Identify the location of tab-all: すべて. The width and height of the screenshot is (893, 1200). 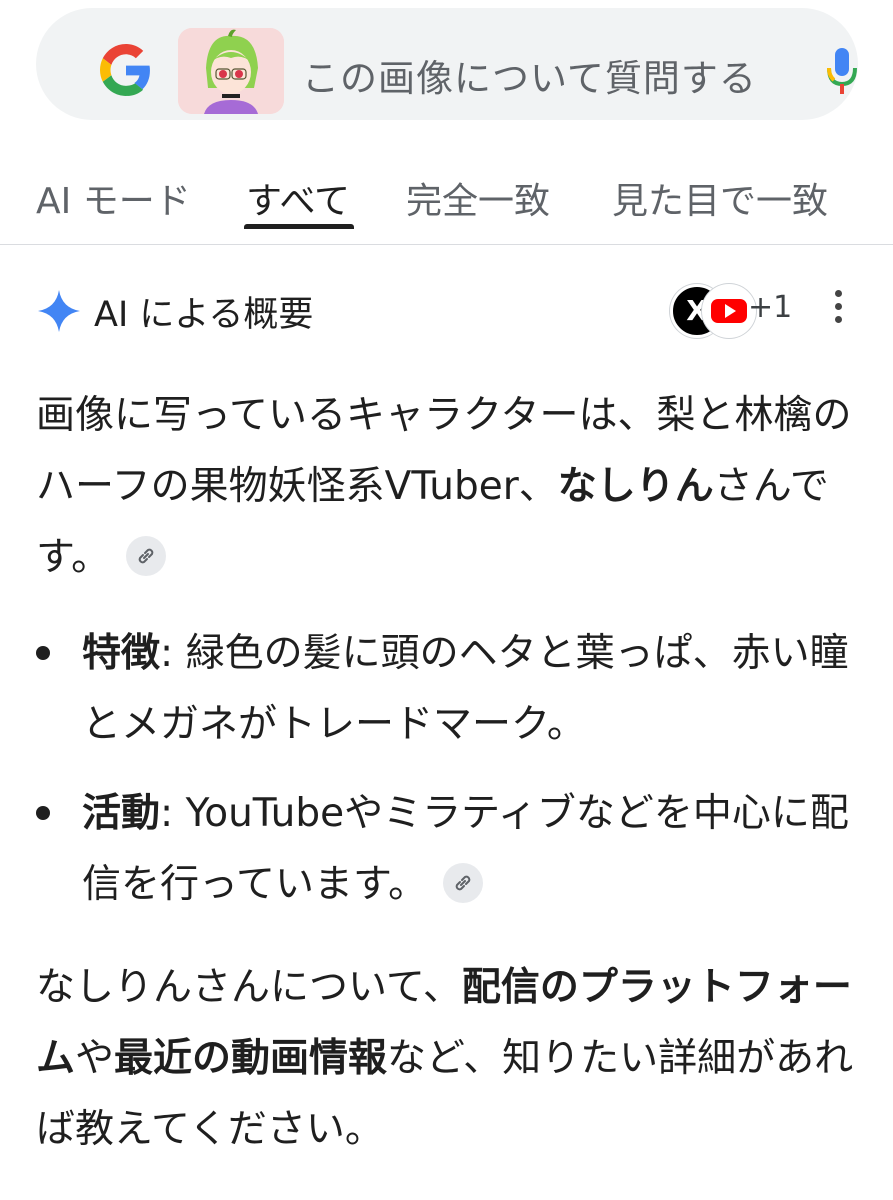
(298, 198).